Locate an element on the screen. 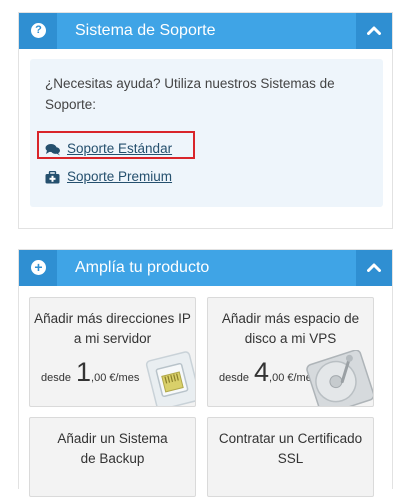 The height and width of the screenshot is (497, 405). card-price: desde 1,00 €/mes is located at coordinates (90, 372).